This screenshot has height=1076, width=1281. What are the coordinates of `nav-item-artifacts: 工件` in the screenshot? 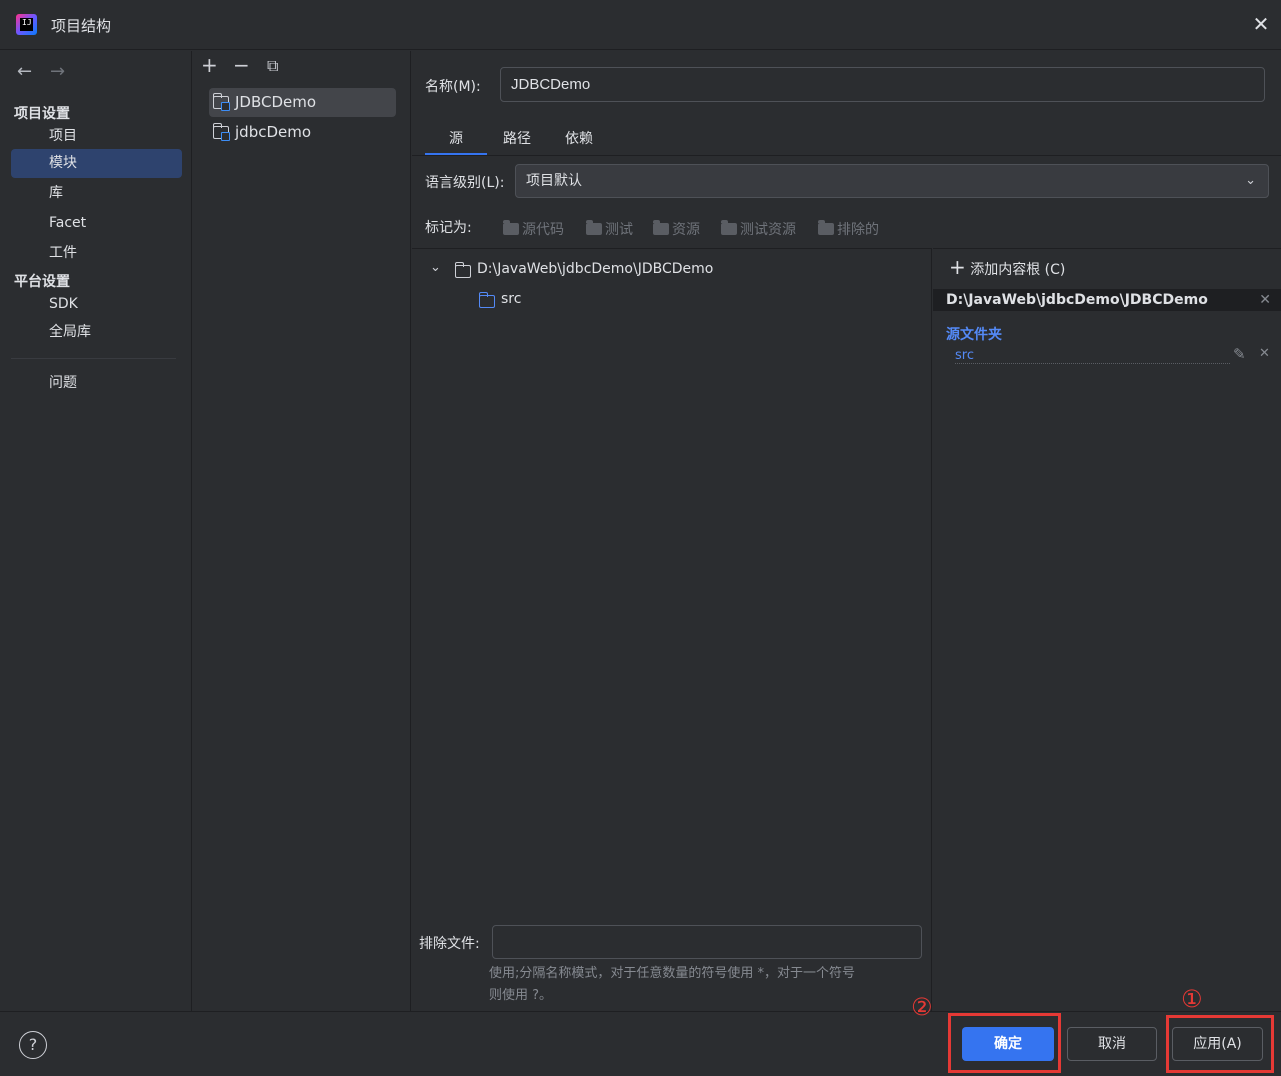 It's located at (96, 253).